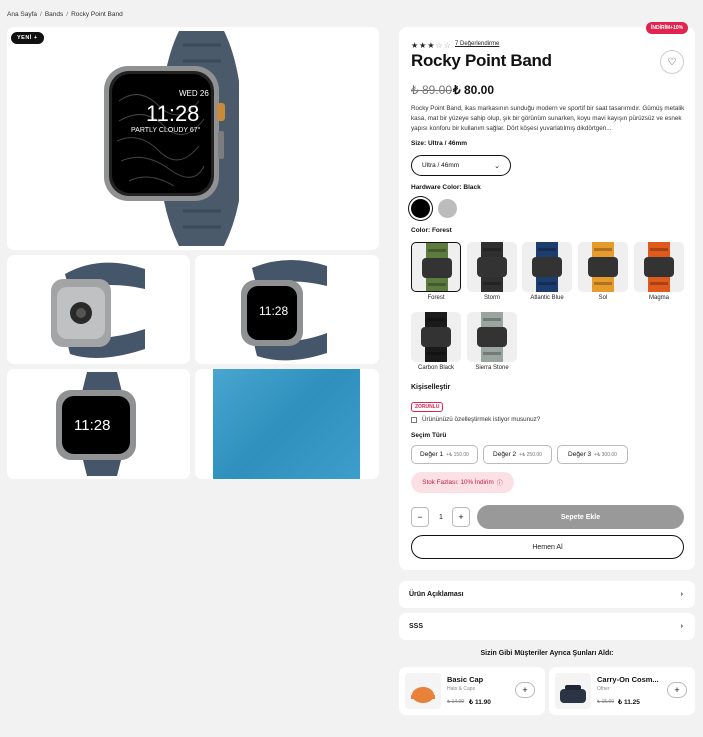 This screenshot has width=703, height=737. I want to click on favorite-button: ♡, so click(672, 62).